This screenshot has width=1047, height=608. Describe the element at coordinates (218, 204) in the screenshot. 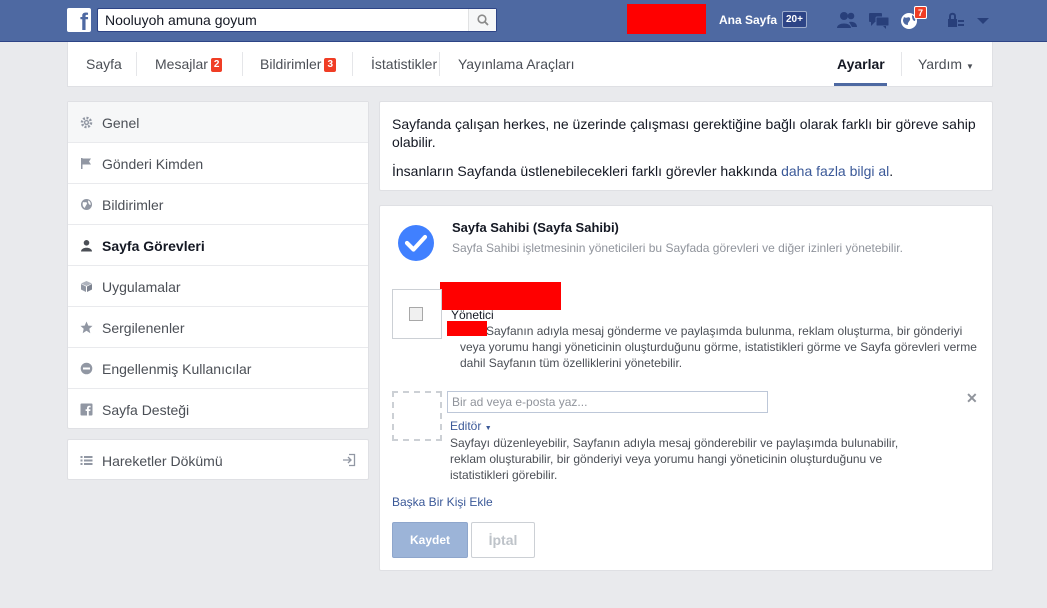

I see `sidebar-item-notifications: Bildirimler` at that location.